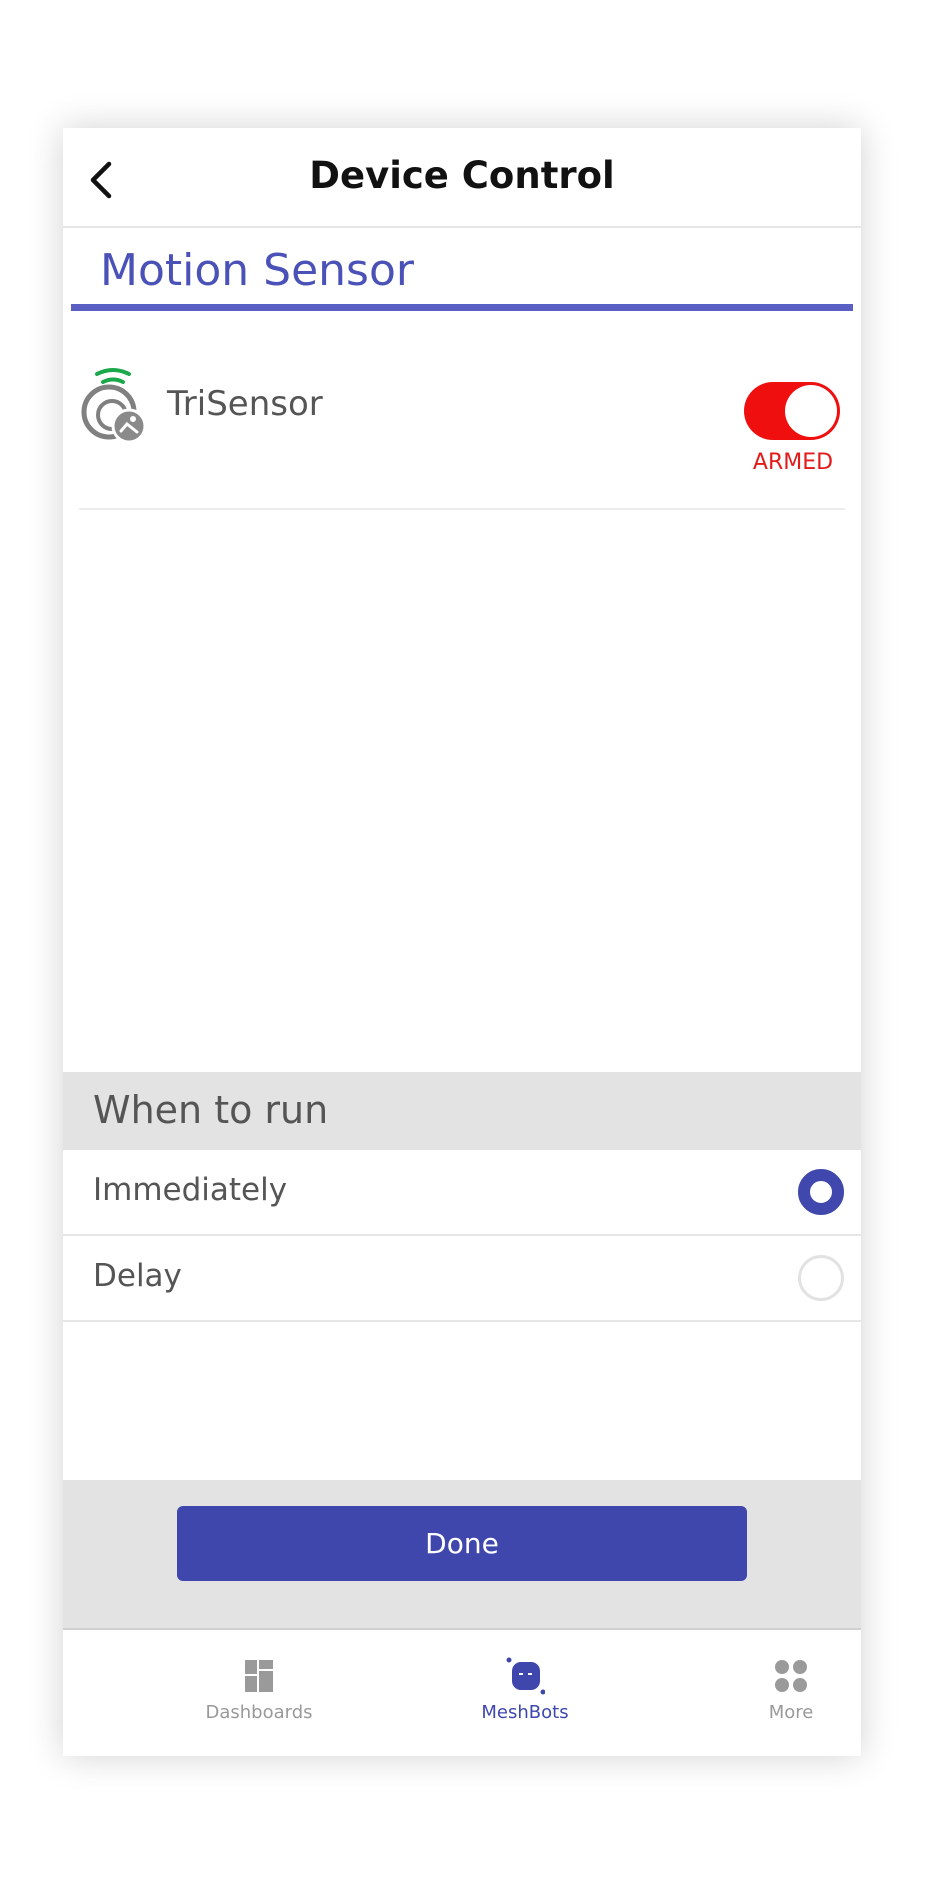 Image resolution: width=925 pixels, height=1886 pixels. I want to click on section-title: Motion Sensor, so click(257, 270).